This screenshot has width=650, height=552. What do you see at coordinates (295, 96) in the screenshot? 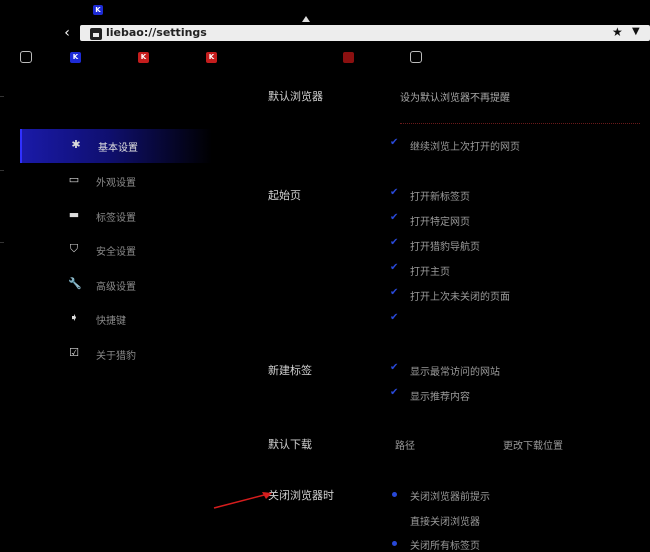
I see `default-browser-label: 默认浏览器` at bounding box center [295, 96].